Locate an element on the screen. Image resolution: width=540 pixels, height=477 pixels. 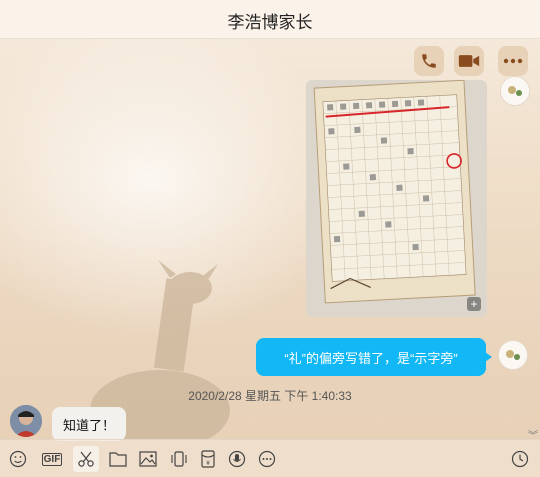
my-text-message: “礼”的偏旁写错了，是“示字旁” is located at coordinates (374, 357).